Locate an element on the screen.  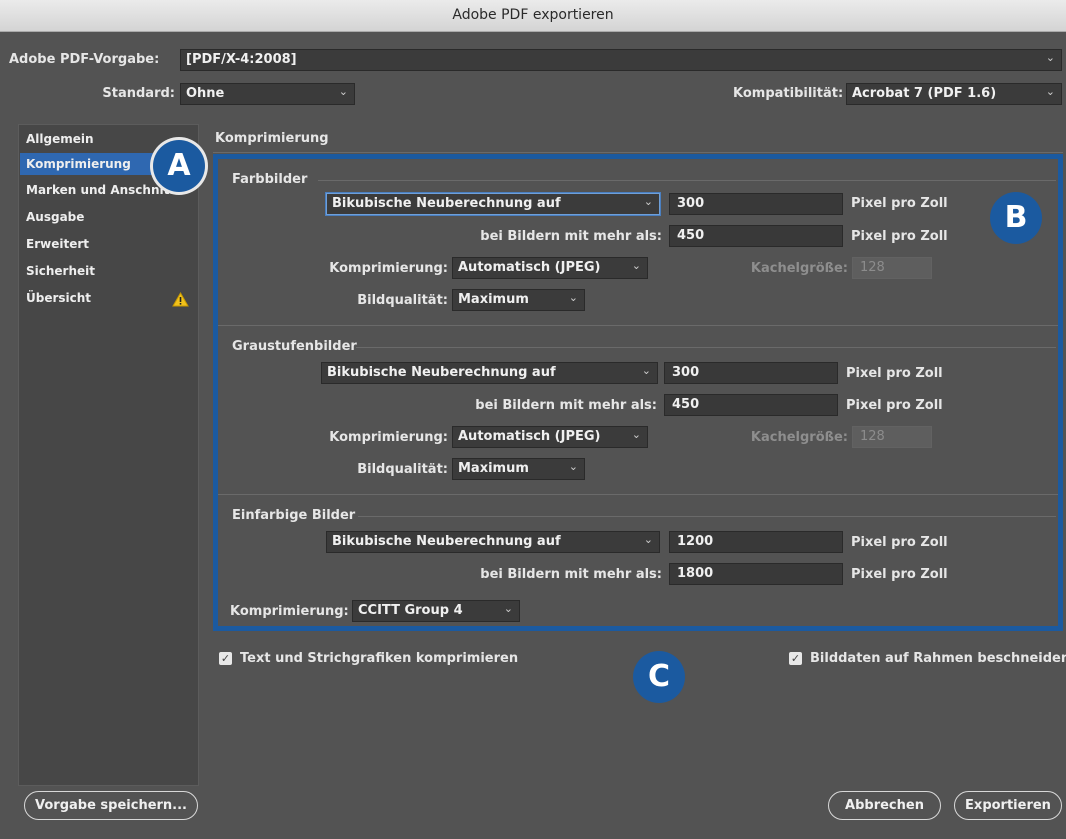
title-divider is located at coordinates (638, 152).